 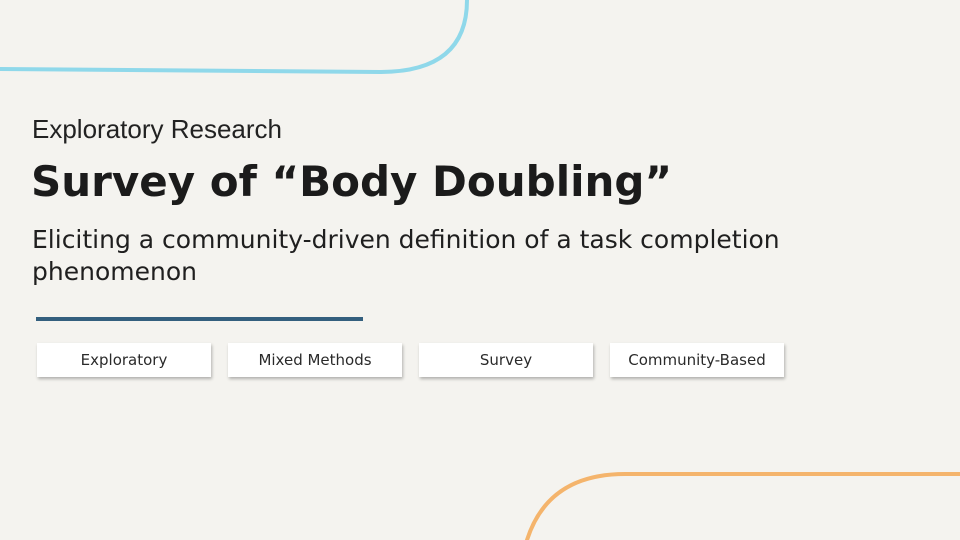 I want to click on slide-kicker: Exploratory Research, so click(x=157, y=129).